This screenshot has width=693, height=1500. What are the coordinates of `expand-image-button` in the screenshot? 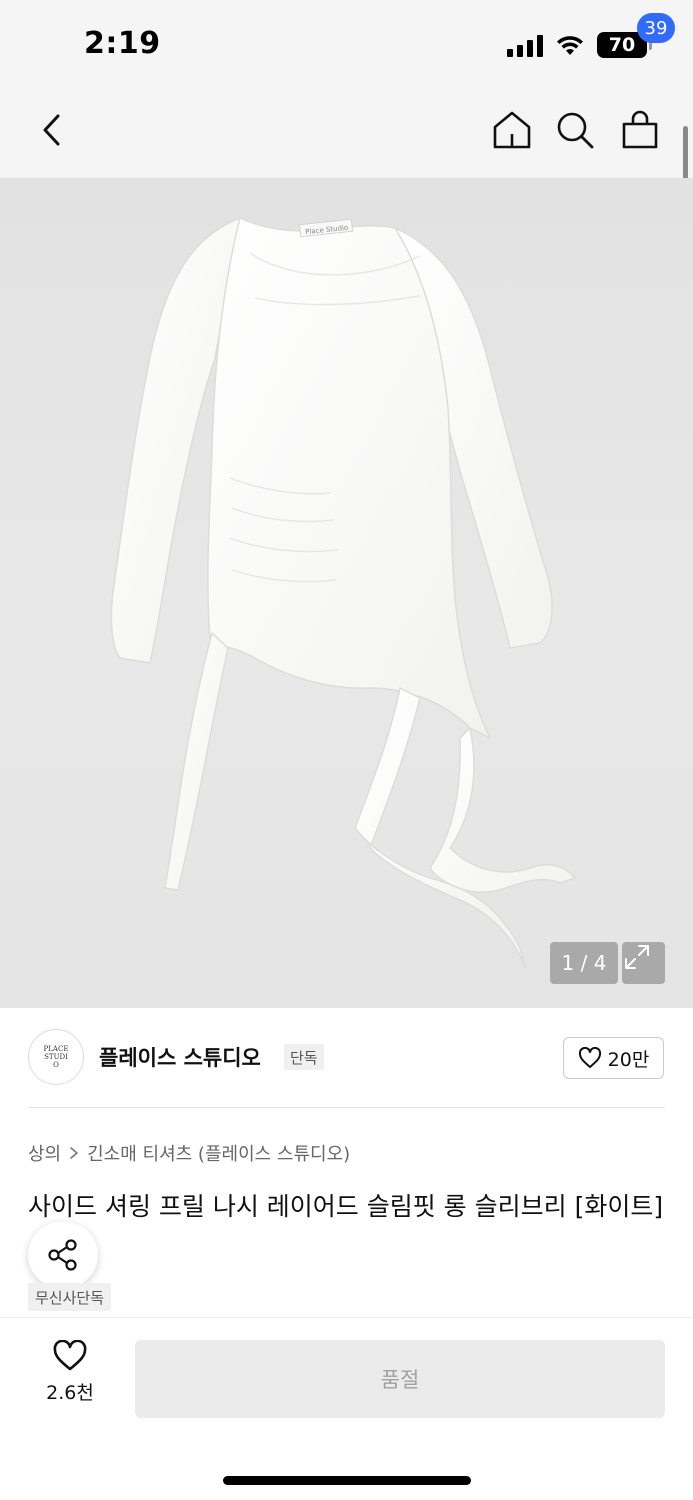 It's located at (643, 963).